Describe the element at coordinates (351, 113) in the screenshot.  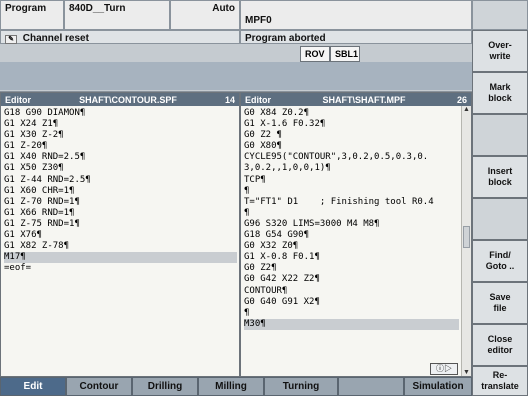
I see `code-line: G0 X84 Z0.2¶` at that location.